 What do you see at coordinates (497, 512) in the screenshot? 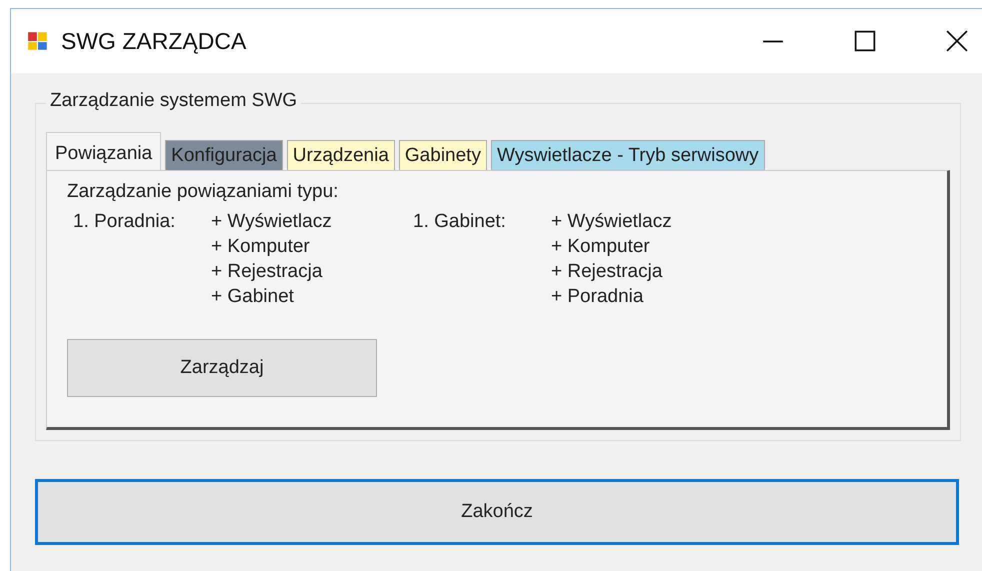
I see `finish-button: Zakończ` at bounding box center [497, 512].